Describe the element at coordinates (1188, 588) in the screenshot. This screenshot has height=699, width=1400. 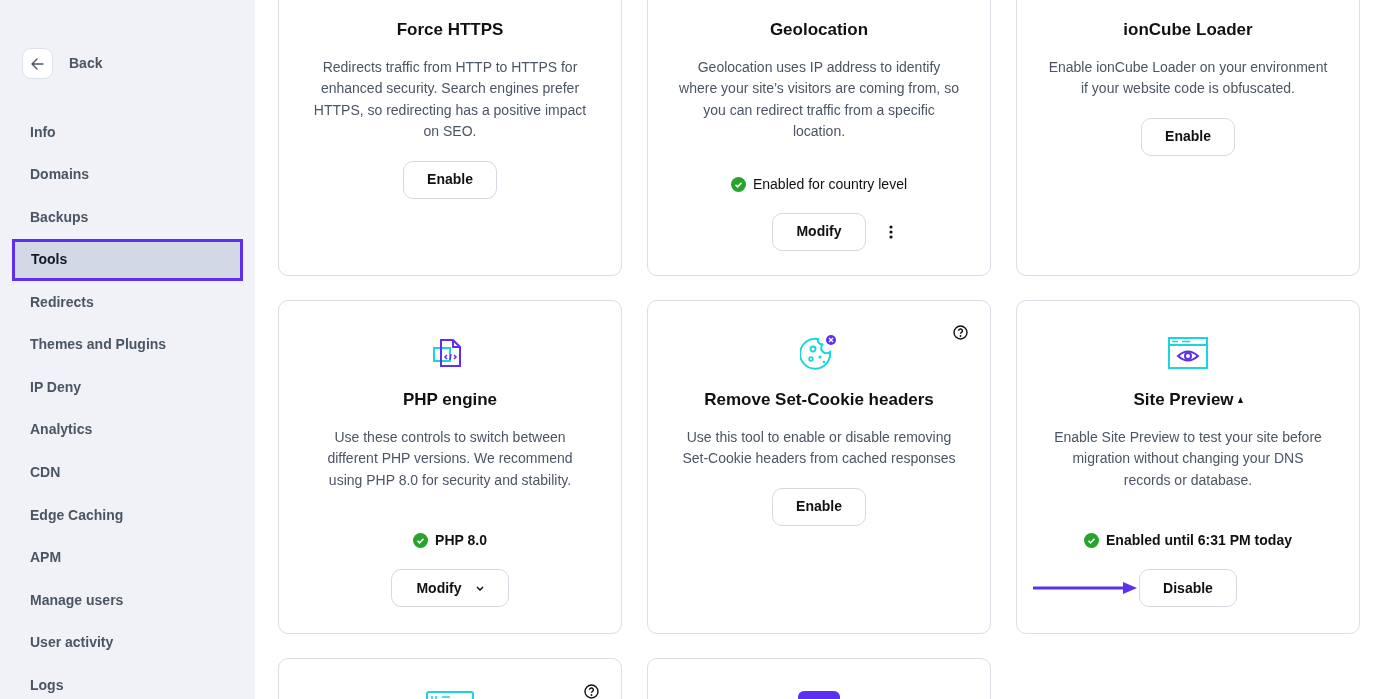
I see `action-button: Disable` at that location.